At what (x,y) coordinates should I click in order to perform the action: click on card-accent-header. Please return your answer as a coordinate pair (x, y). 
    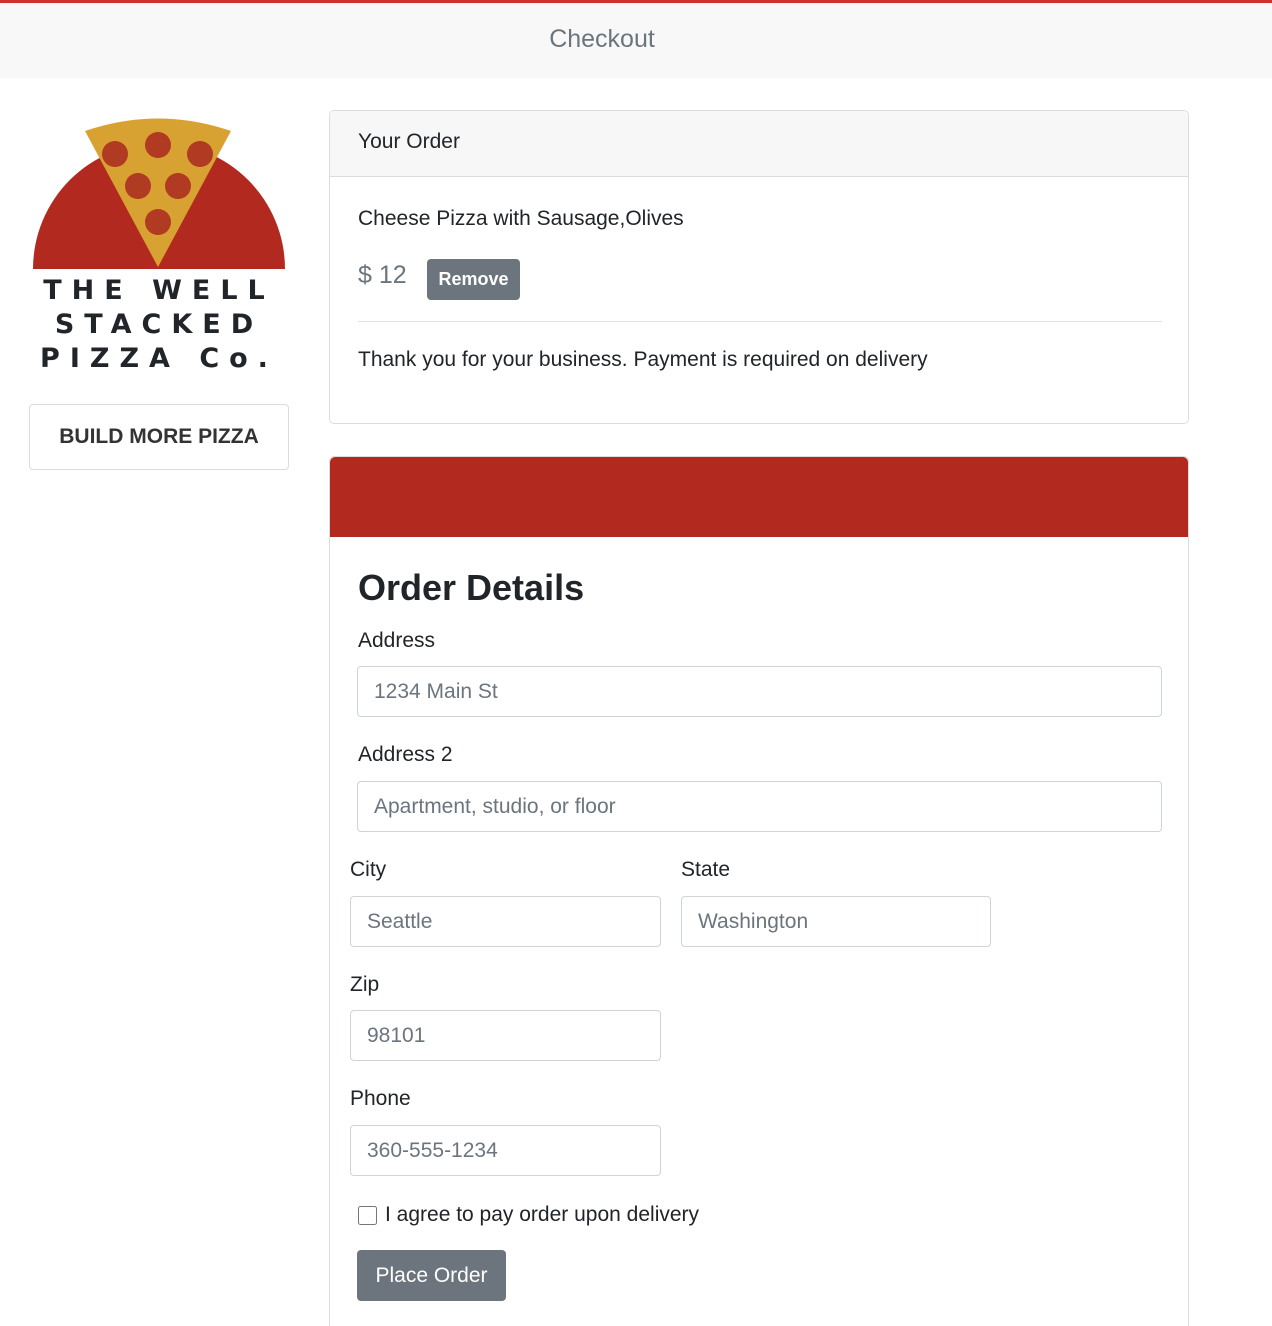
    Looking at the image, I should click on (759, 497).